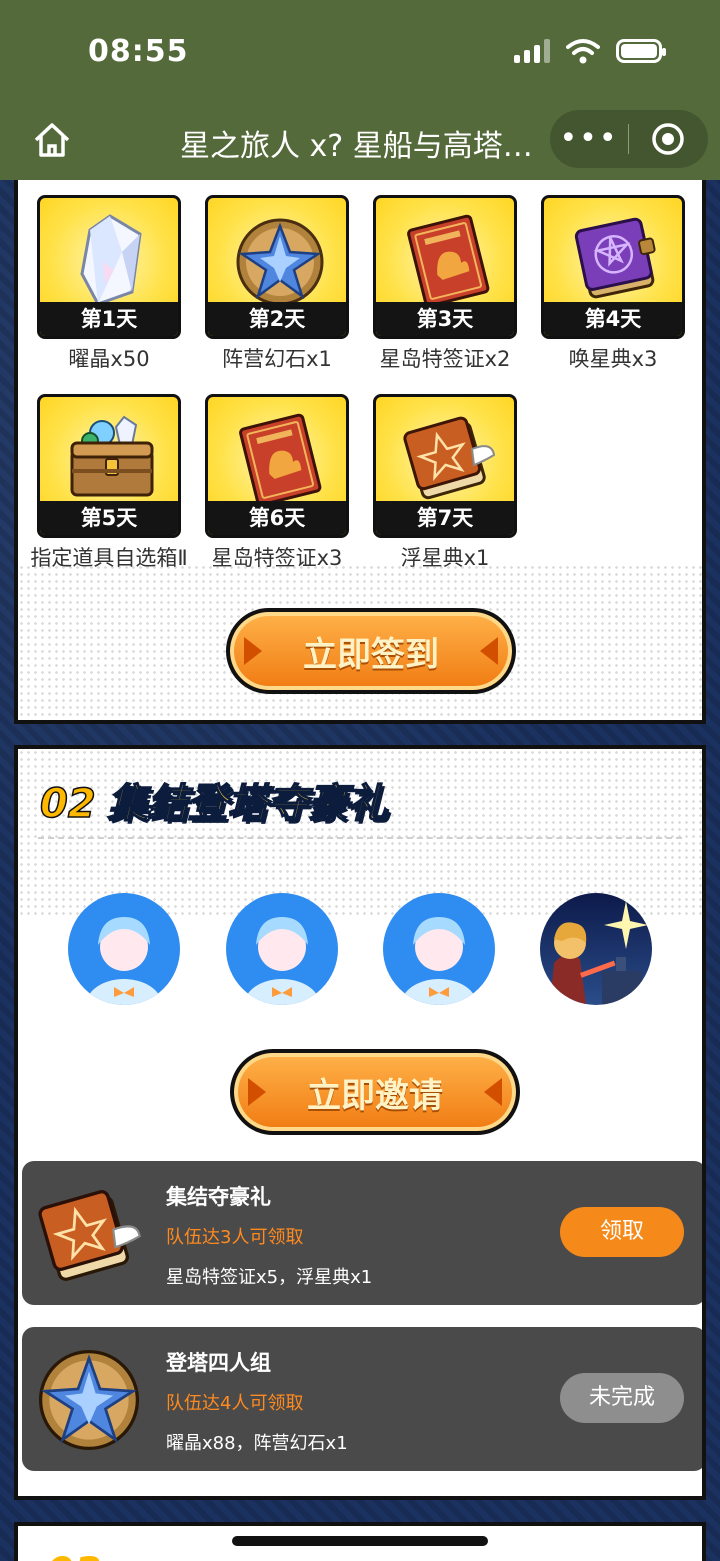  What do you see at coordinates (52, 140) in the screenshot?
I see `home-icon` at bounding box center [52, 140].